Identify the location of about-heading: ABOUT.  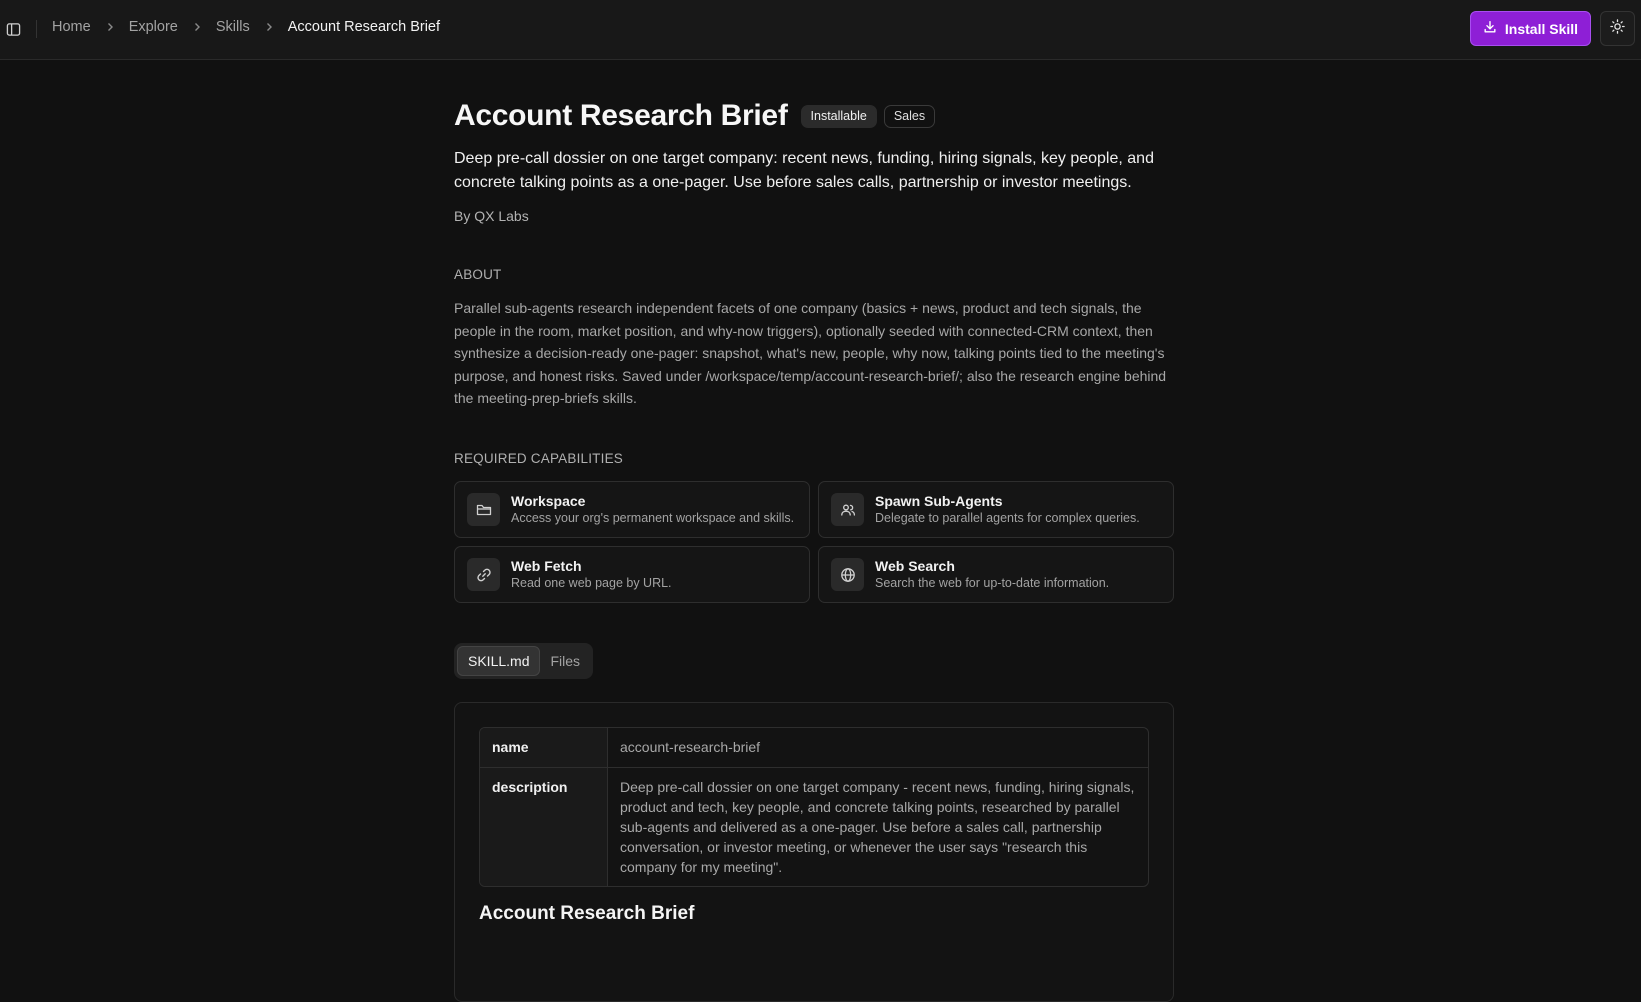
(478, 274).